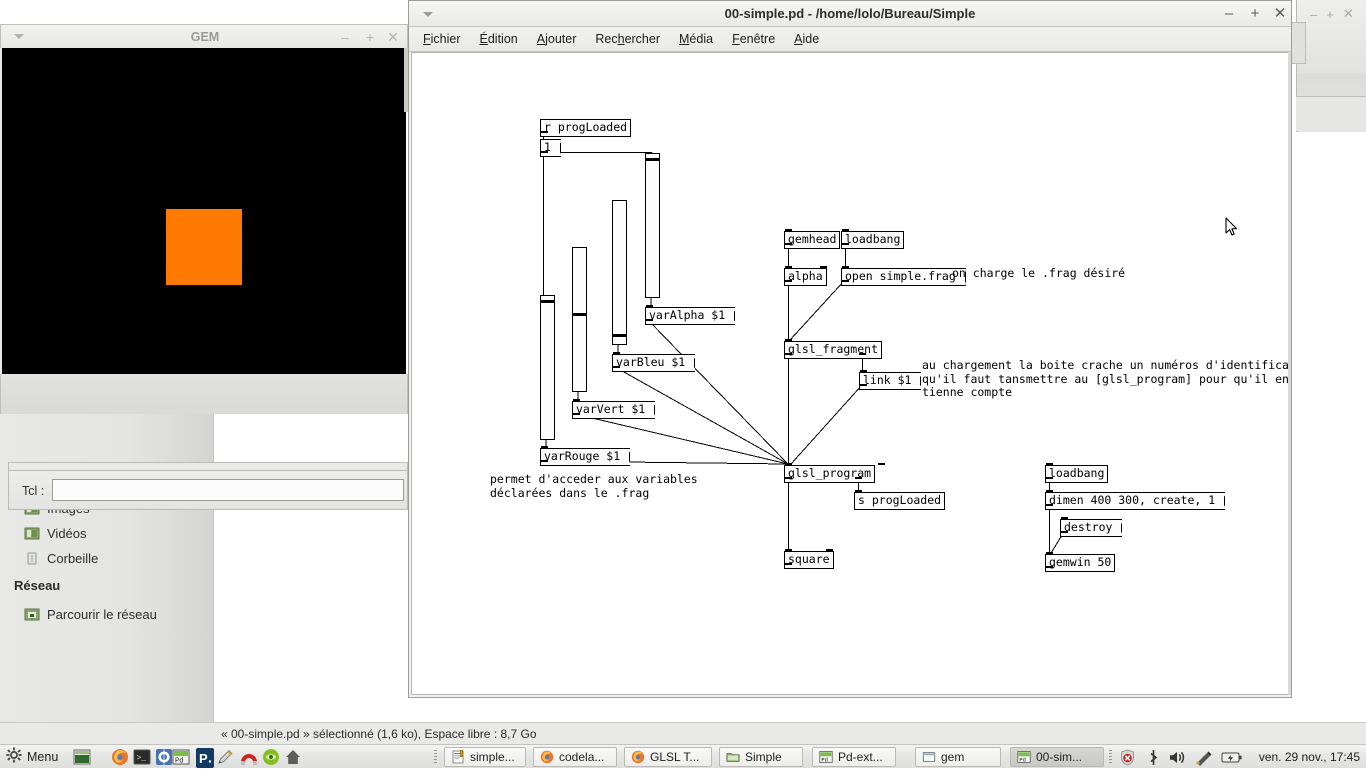  Describe the element at coordinates (1289, 373) in the screenshot. I see `pd-canvas-scrollbar` at that location.